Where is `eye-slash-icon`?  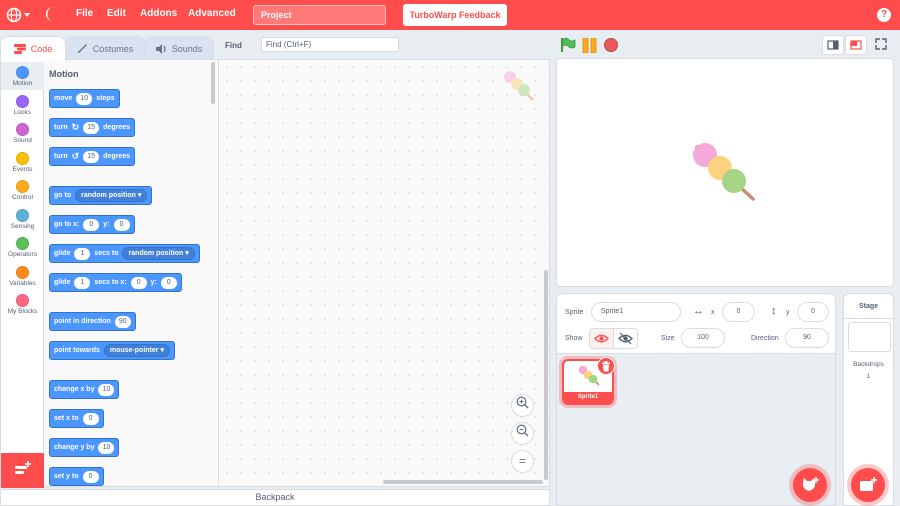 eye-slash-icon is located at coordinates (625, 338).